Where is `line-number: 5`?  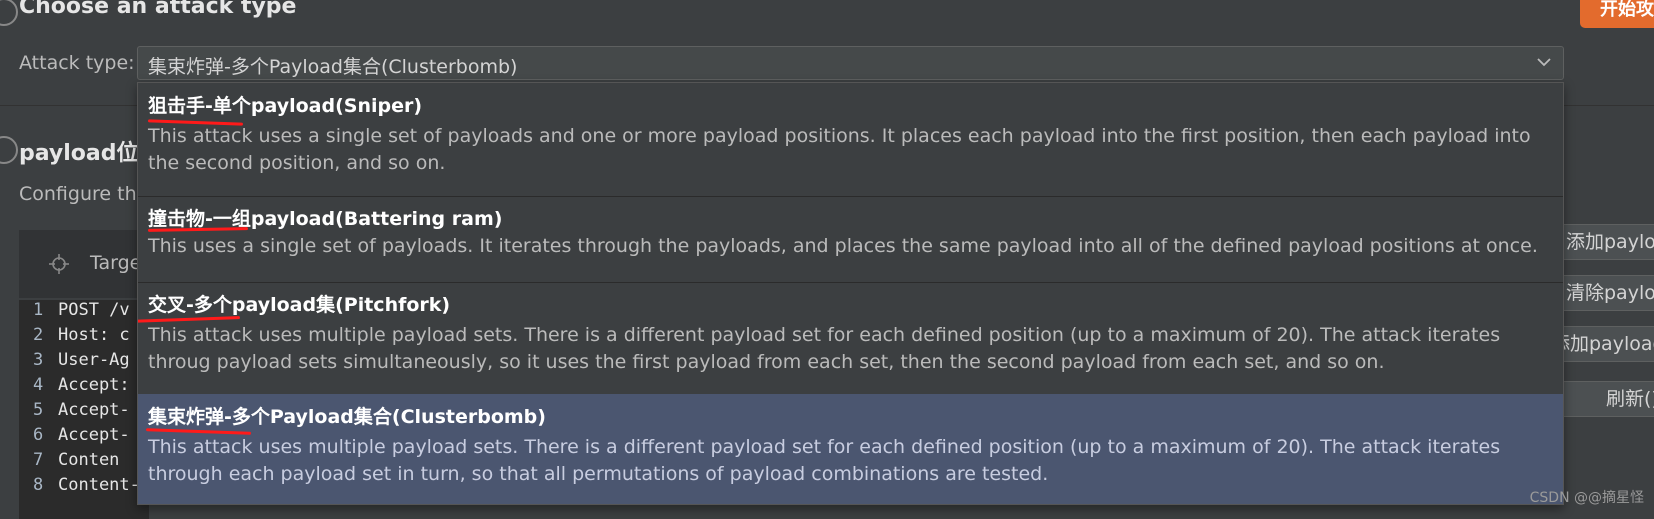
line-number: 5 is located at coordinates (38, 410).